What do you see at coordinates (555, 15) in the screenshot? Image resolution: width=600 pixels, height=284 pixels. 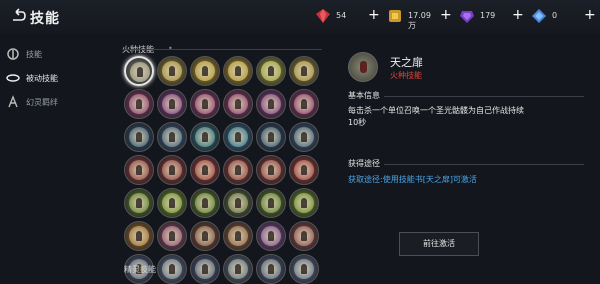 I see `resource-value: 0` at bounding box center [555, 15].